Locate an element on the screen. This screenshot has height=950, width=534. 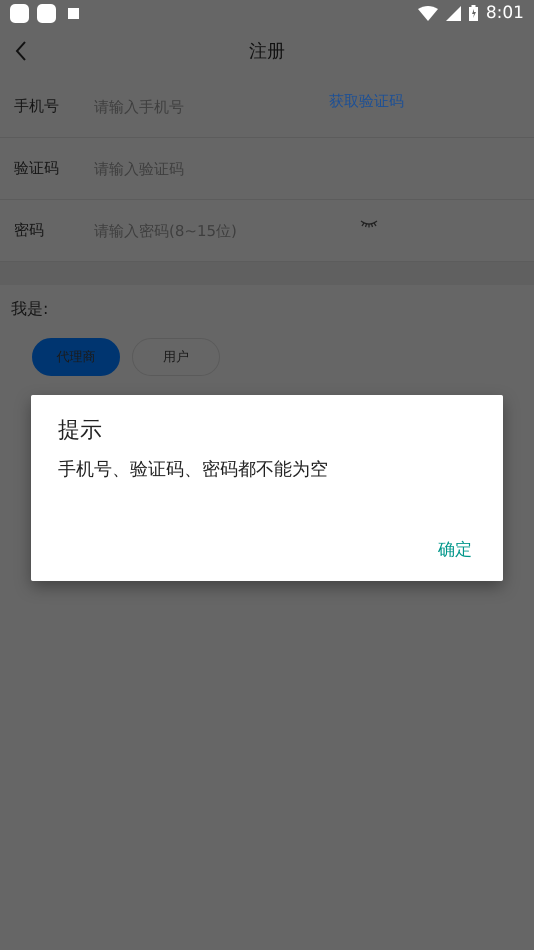
field-label: 密码 is located at coordinates (29, 230).